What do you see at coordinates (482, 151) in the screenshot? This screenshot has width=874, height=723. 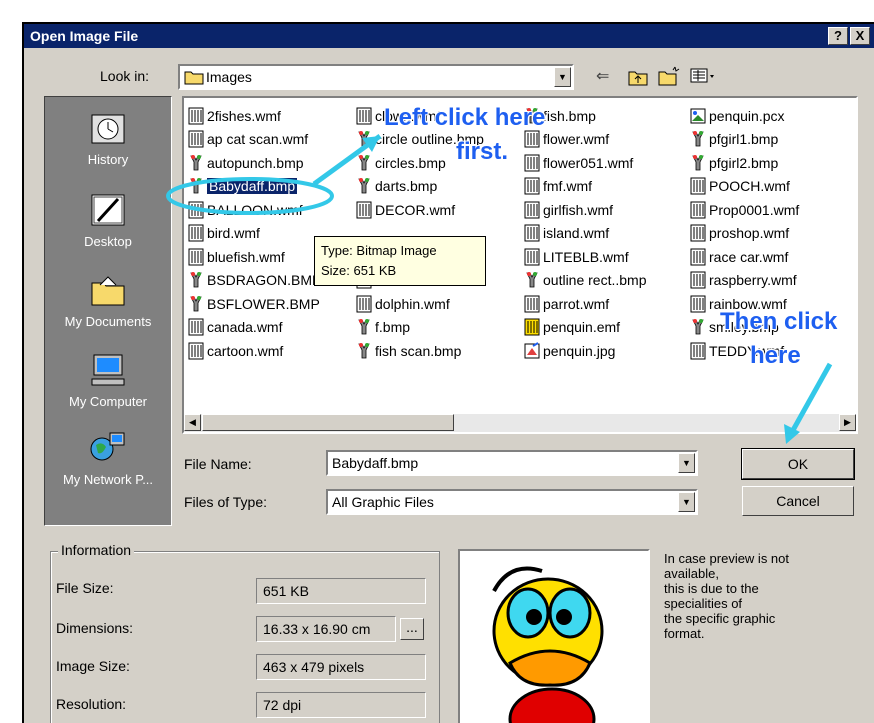 I see `annotation-first: first.` at bounding box center [482, 151].